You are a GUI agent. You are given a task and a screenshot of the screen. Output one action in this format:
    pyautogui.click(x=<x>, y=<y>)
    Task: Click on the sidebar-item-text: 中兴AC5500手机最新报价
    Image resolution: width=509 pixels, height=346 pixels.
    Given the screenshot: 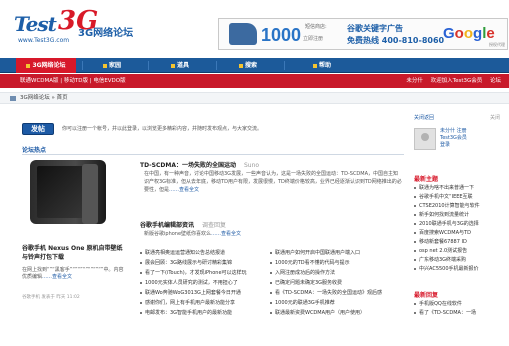 What is the action you would take?
    pyautogui.click(x=449, y=269)
    